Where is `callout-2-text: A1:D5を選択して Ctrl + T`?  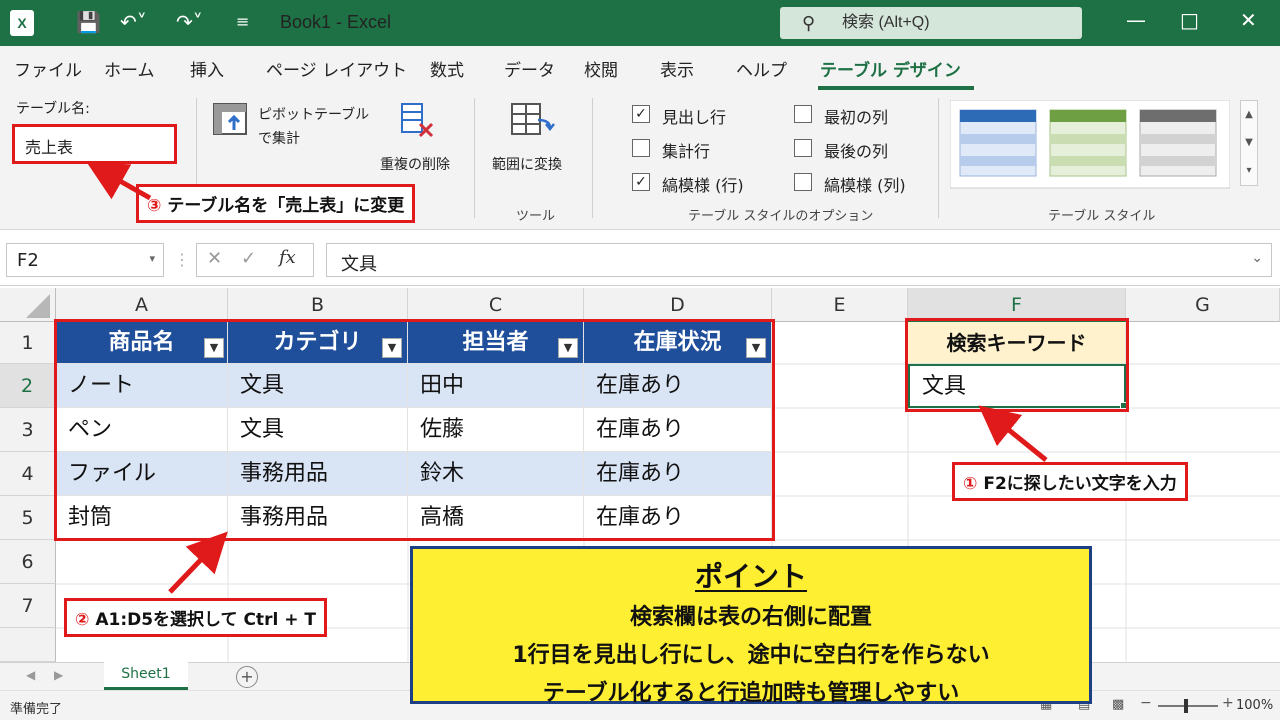 callout-2-text: A1:D5を選択して Ctrl + T is located at coordinates (205, 620).